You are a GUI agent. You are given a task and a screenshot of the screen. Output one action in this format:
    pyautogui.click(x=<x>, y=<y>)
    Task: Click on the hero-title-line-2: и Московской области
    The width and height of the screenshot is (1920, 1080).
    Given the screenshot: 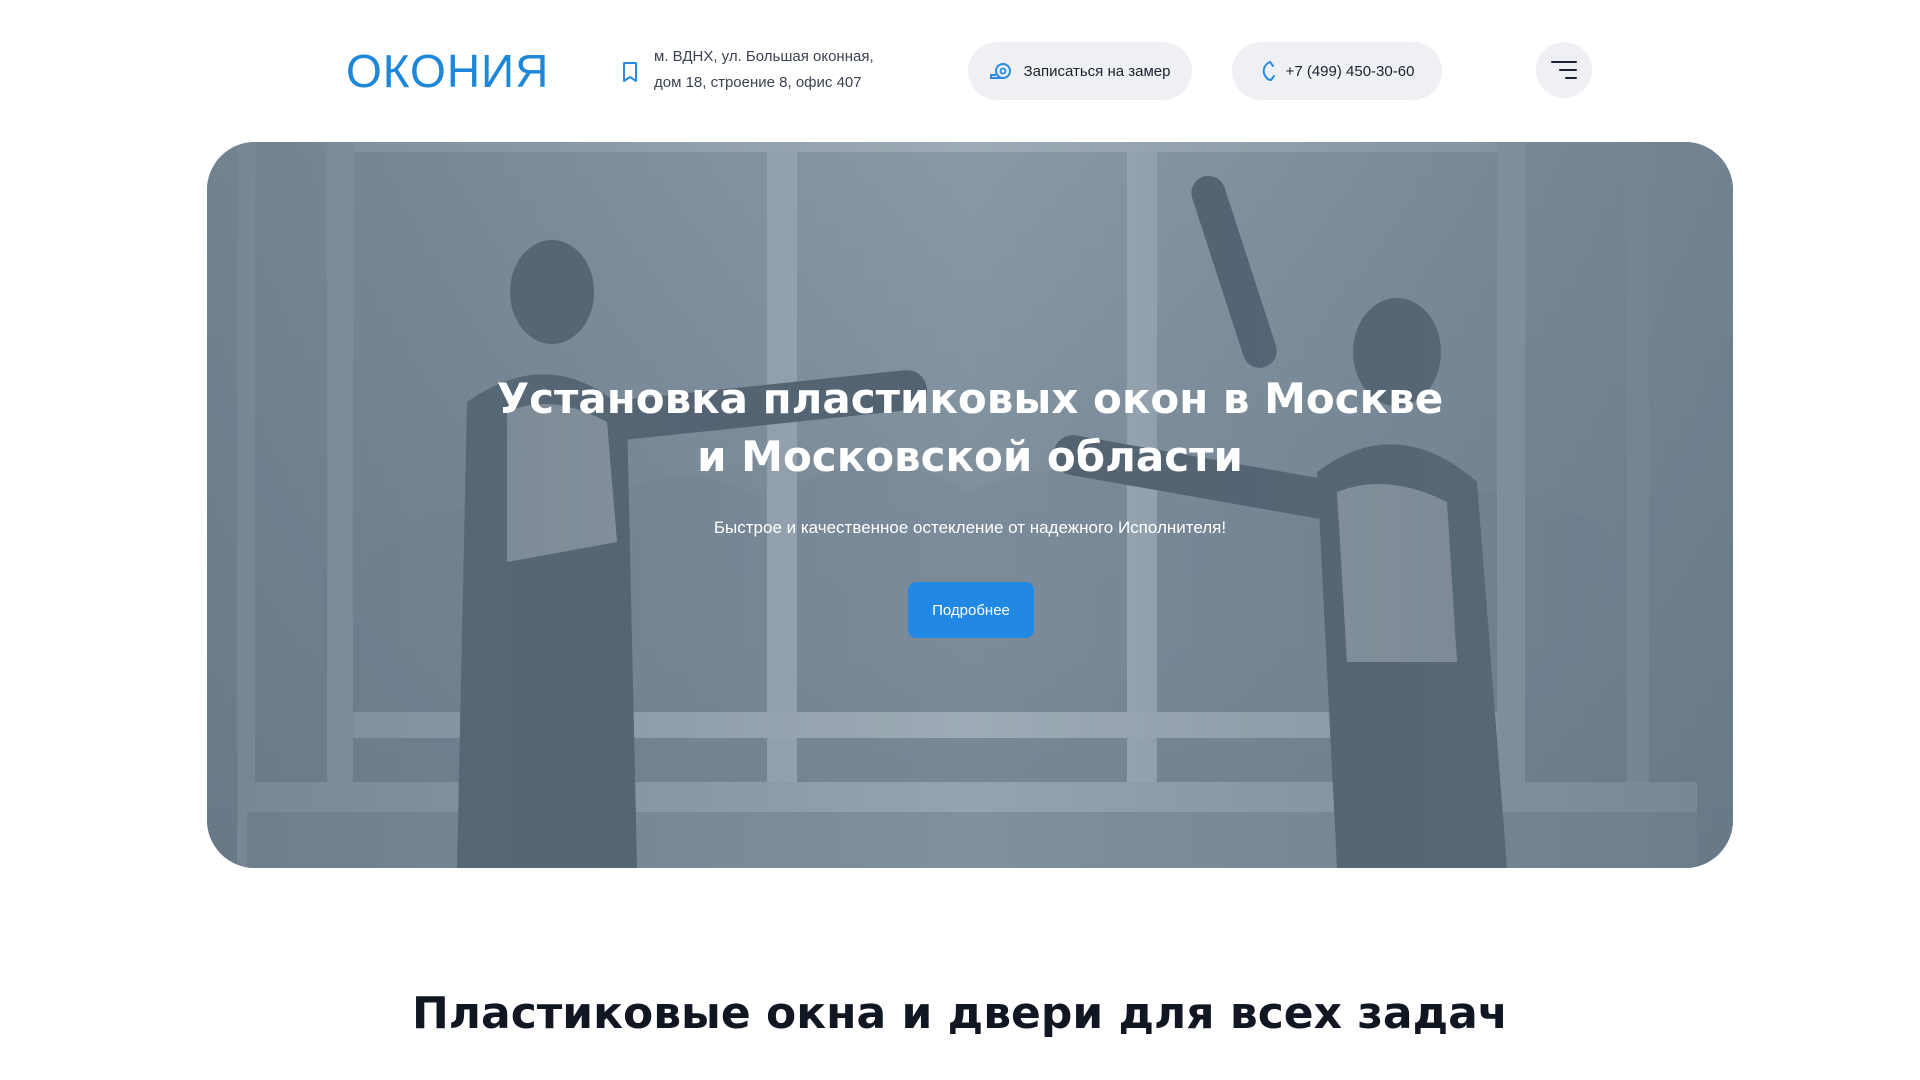 What is the action you would take?
    pyautogui.click(x=970, y=456)
    